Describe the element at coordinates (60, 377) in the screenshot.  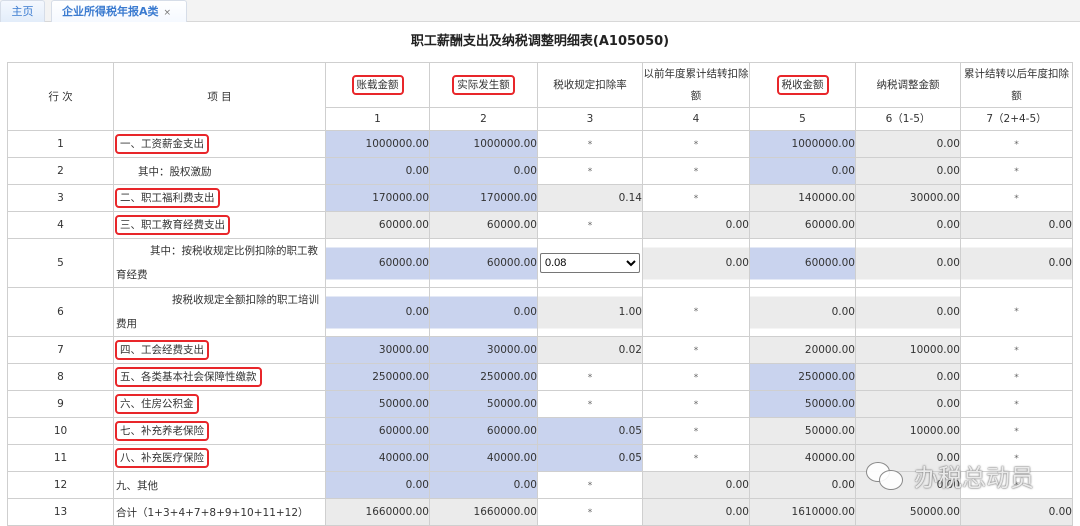
I see `row-number: 8` at that location.